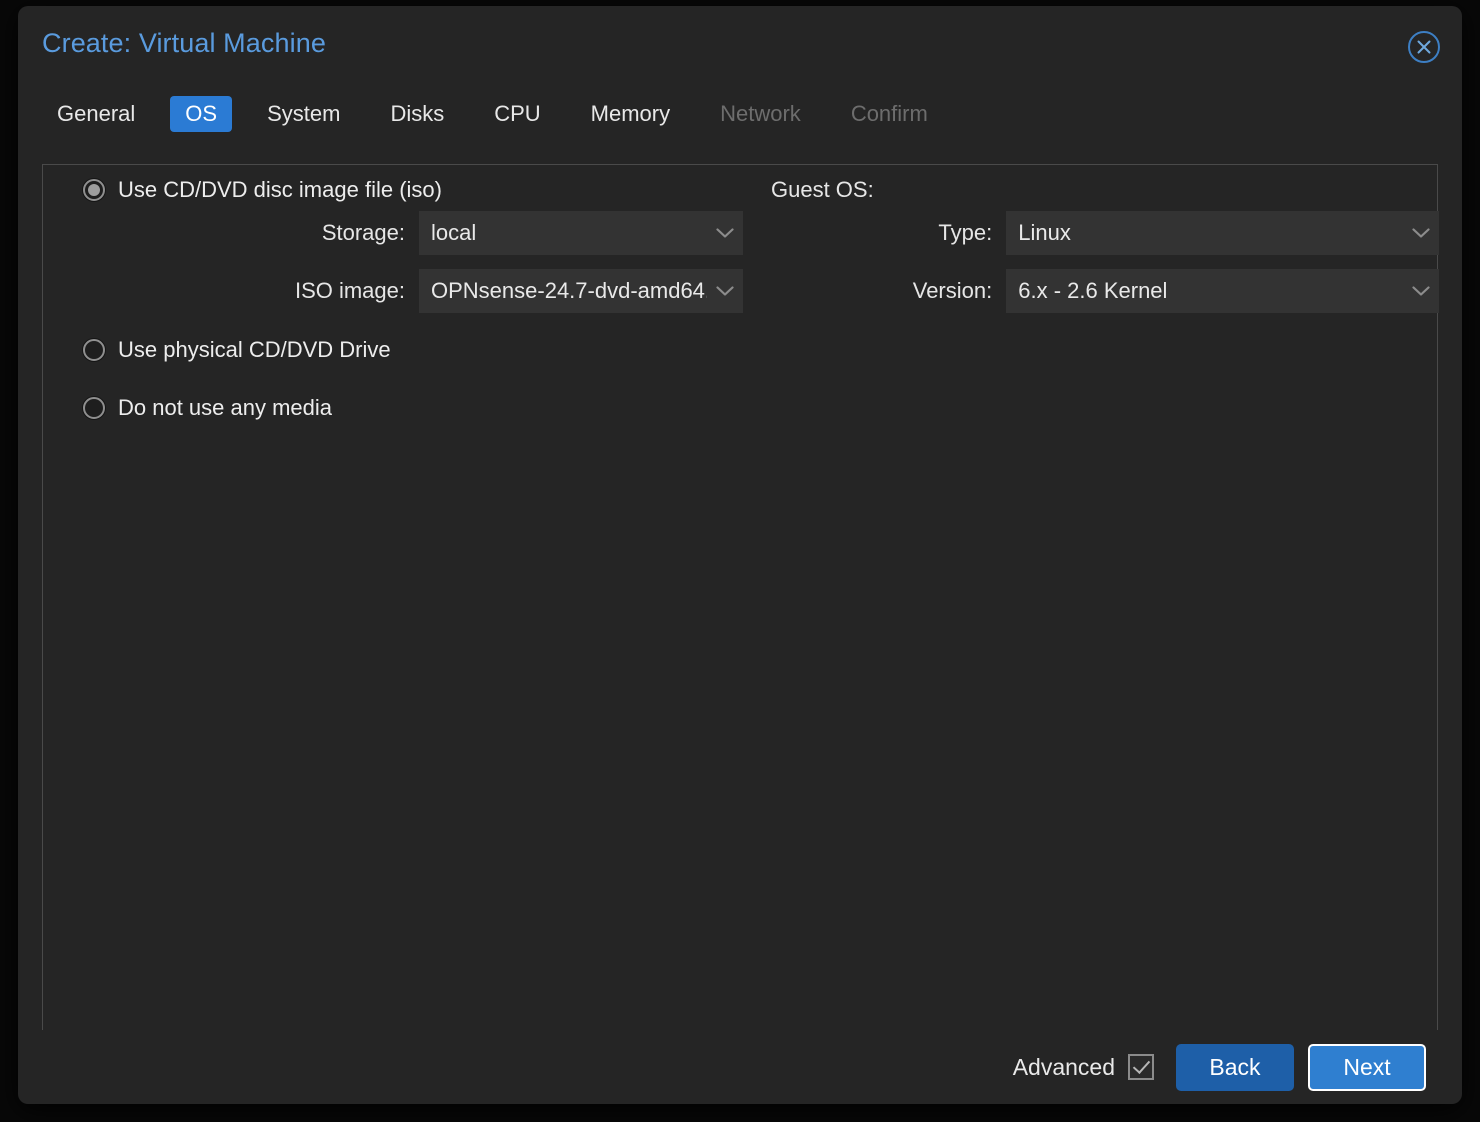 This screenshot has width=1480, height=1122. I want to click on guest-os-type-row: Type: Linux, so click(1105, 233).